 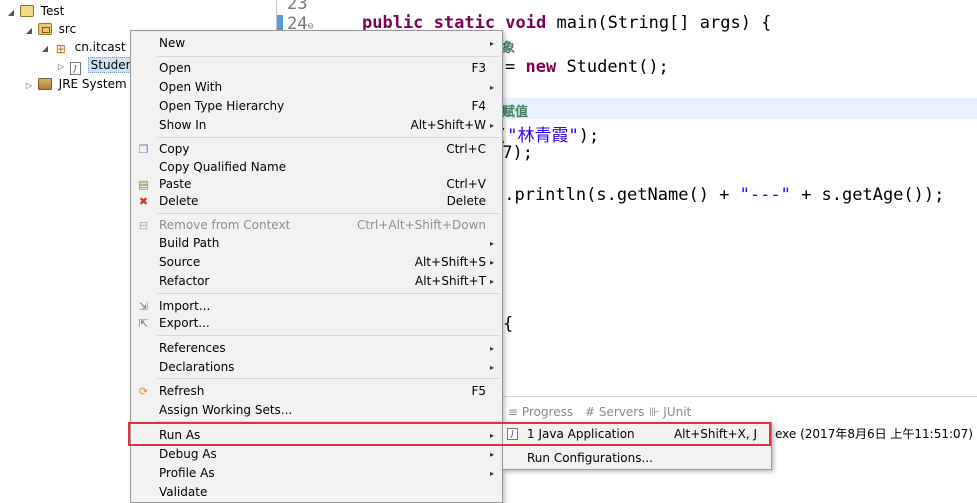 I want to click on line-number: 23, so click(x=297, y=7).